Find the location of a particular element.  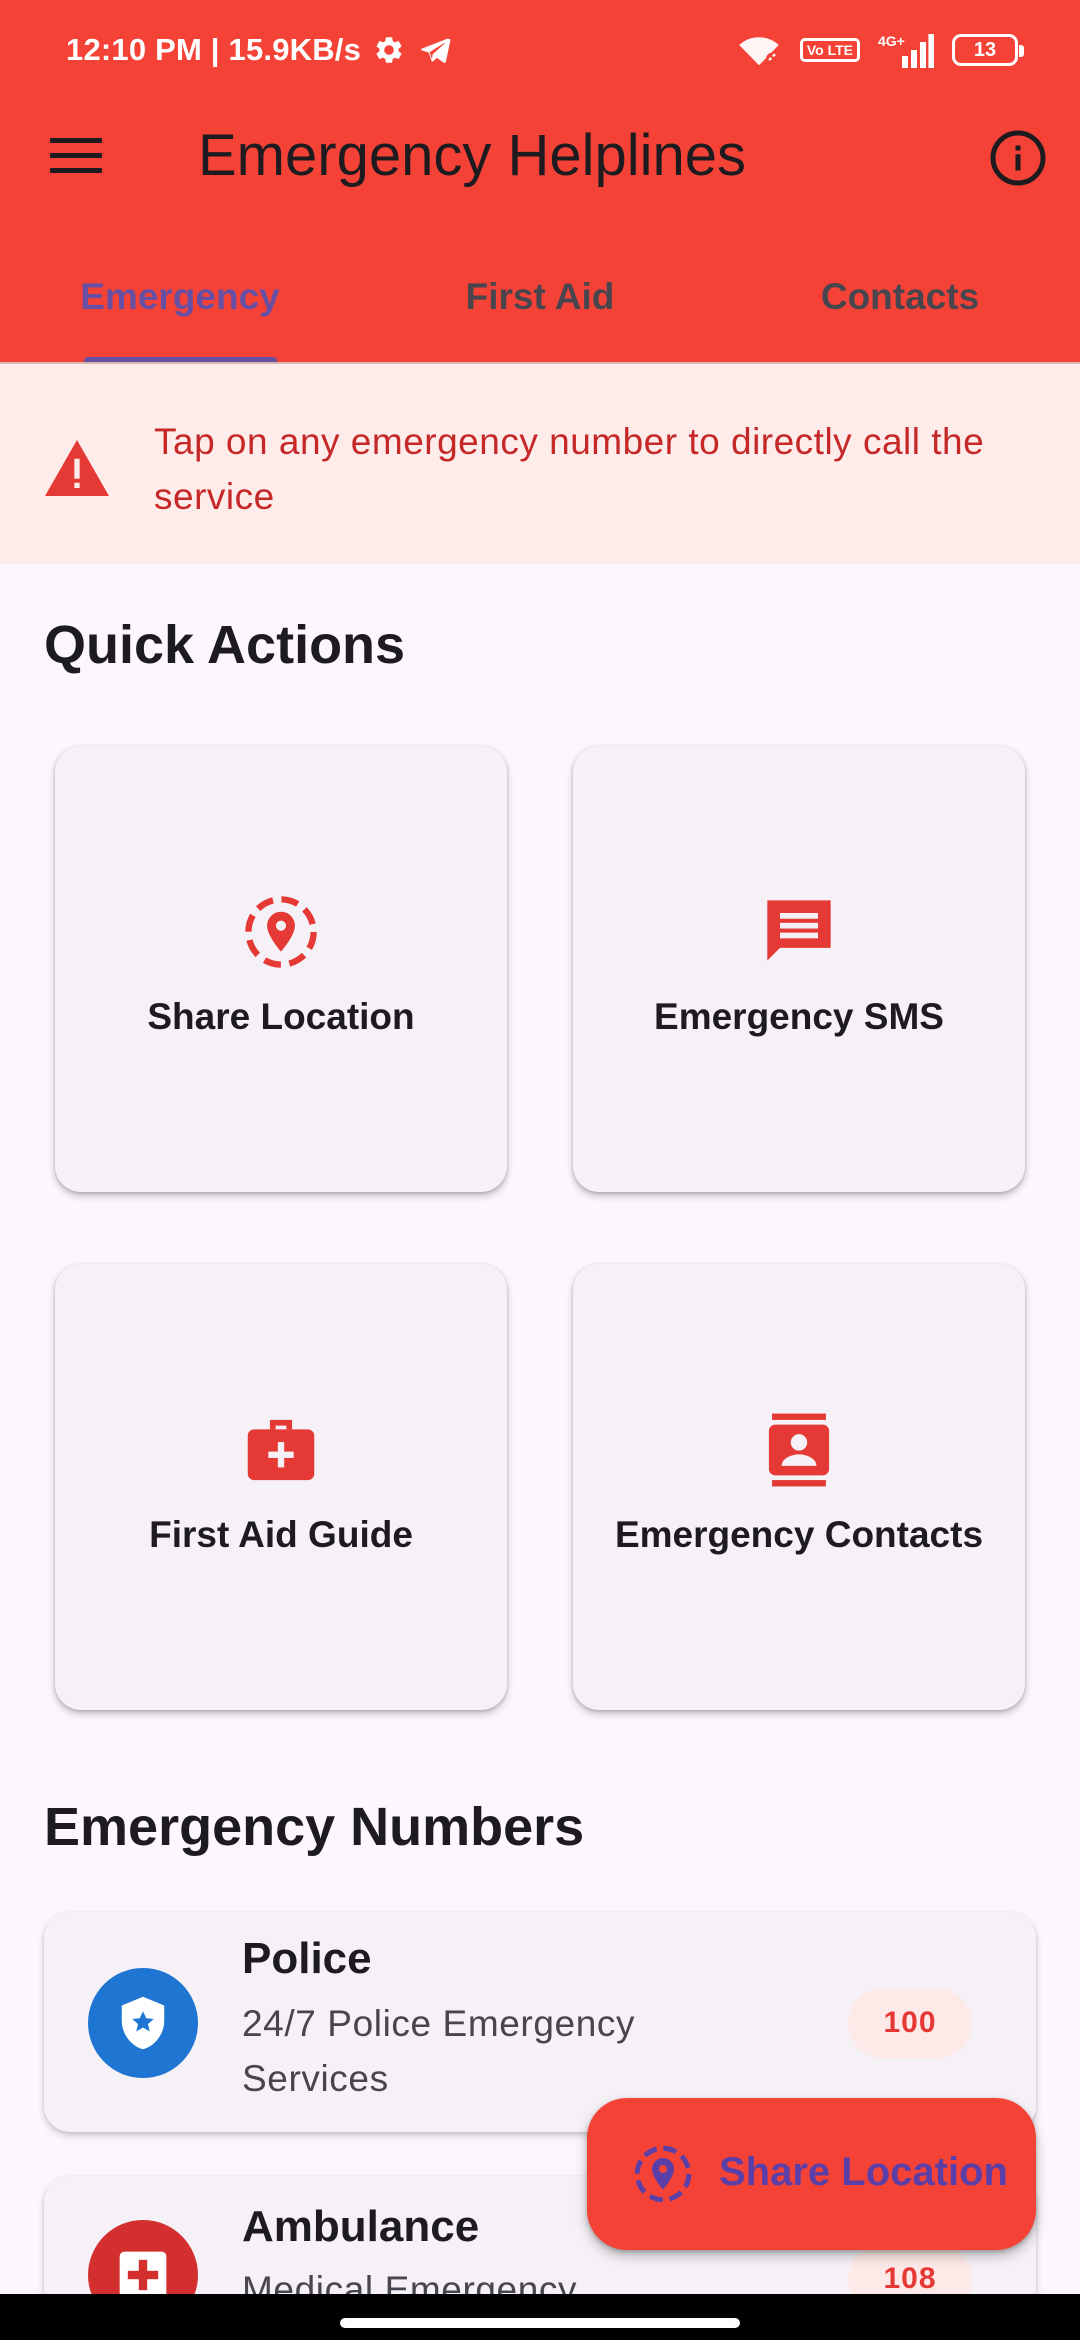

first-aid-guide-label: First Aid Guide is located at coordinates (281, 1534).